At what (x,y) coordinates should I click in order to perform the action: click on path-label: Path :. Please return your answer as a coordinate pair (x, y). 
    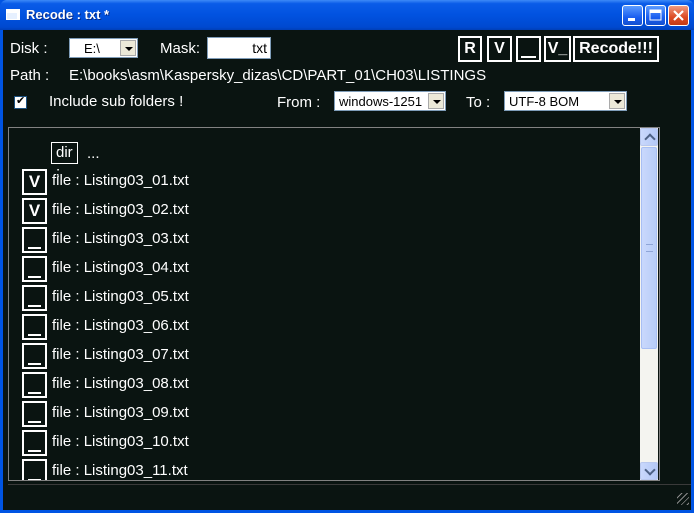
    Looking at the image, I should click on (30, 75).